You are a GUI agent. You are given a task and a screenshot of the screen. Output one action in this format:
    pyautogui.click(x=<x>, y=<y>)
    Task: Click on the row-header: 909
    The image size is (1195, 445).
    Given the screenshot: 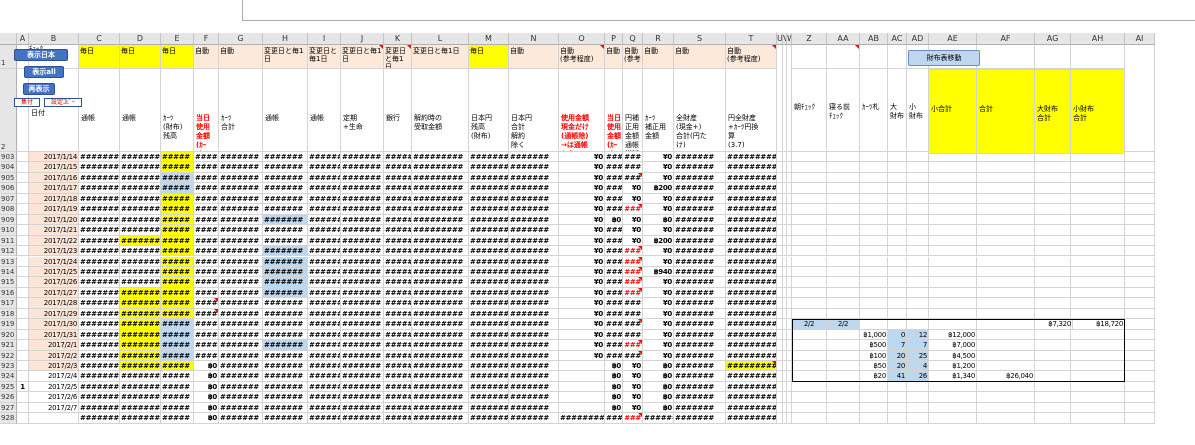 What is the action you would take?
    pyautogui.click(x=8, y=220)
    